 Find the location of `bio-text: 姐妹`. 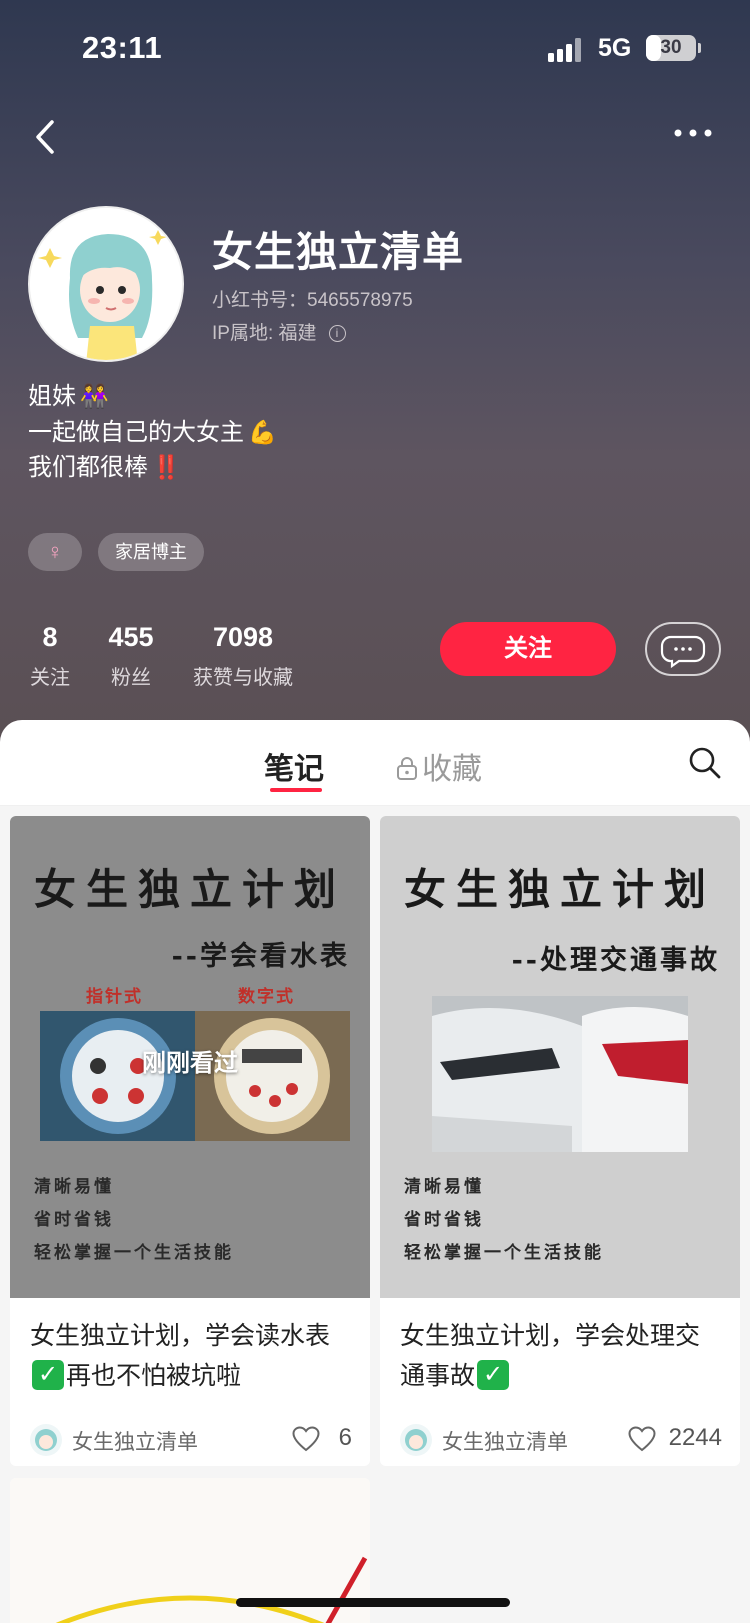

bio-text: 姐妹 is located at coordinates (52, 396).